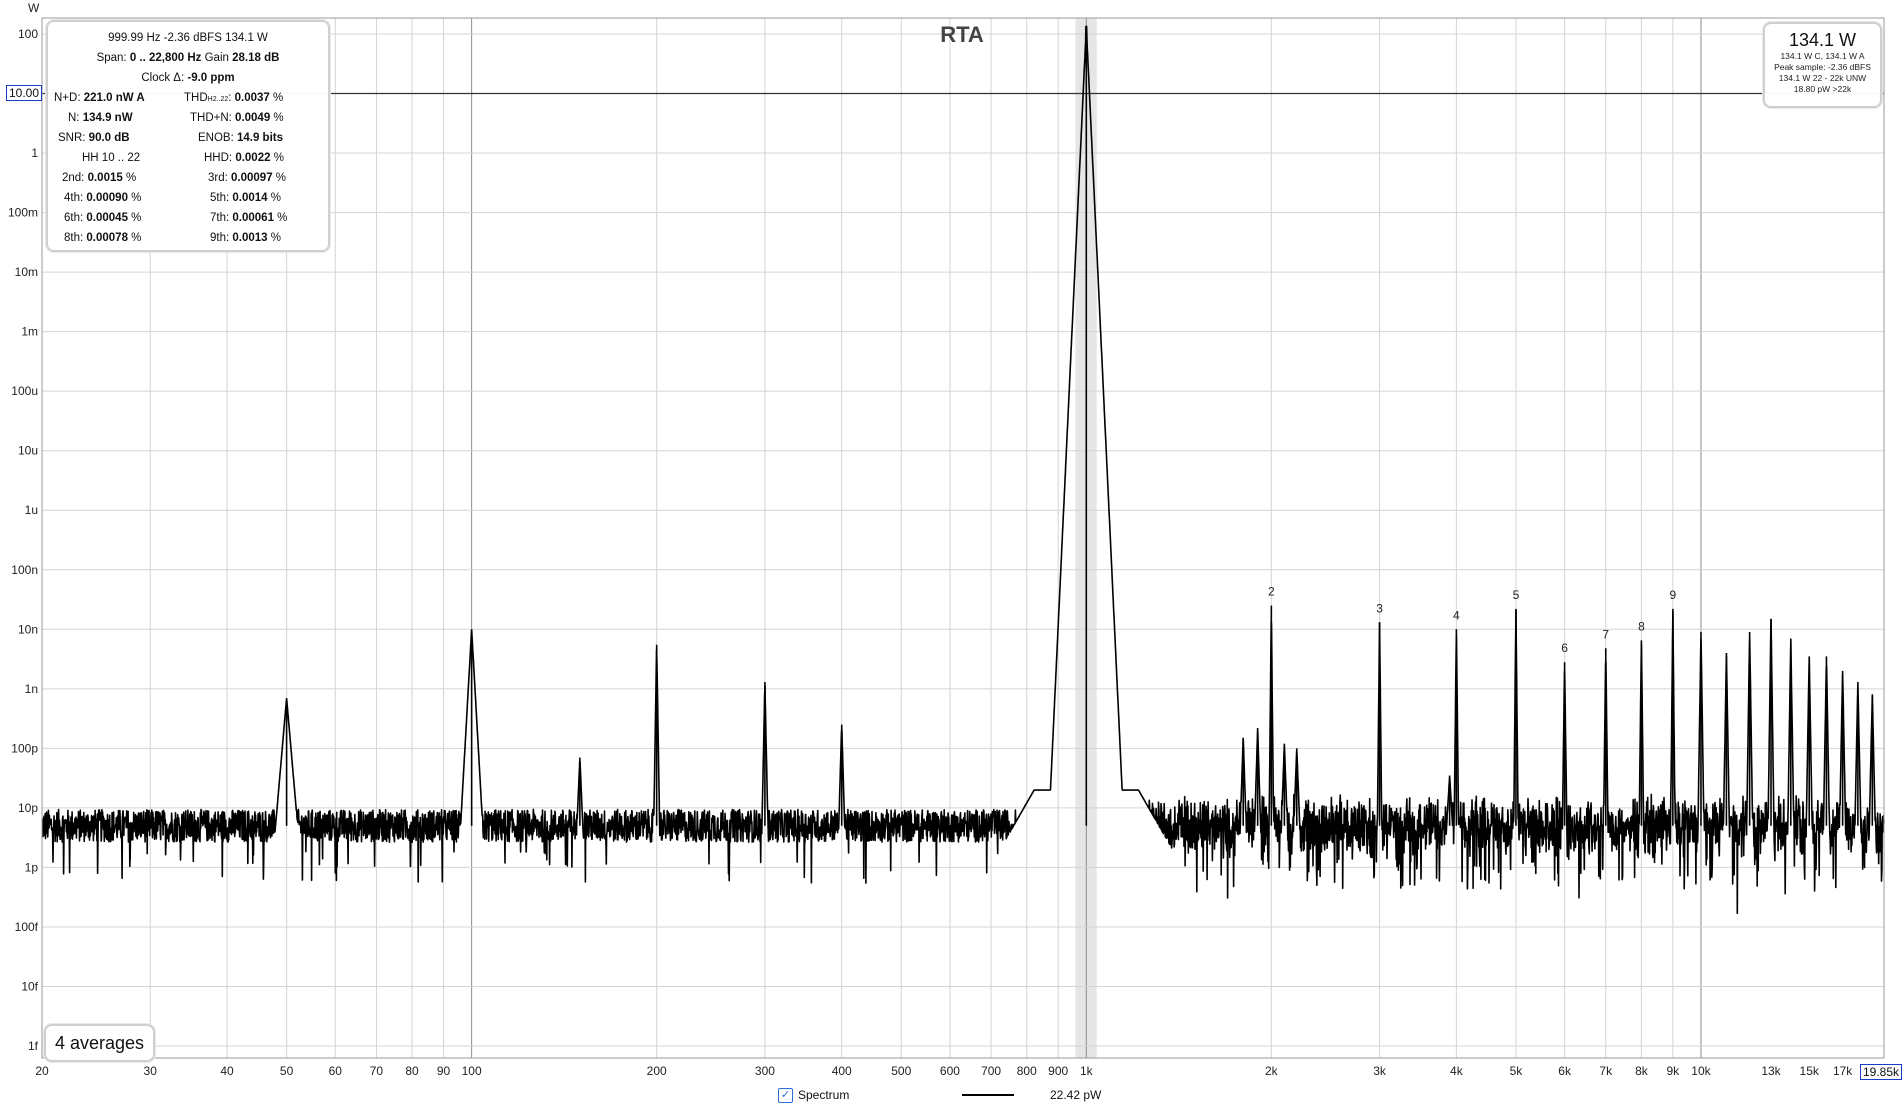 This screenshot has height=1107, width=1904. What do you see at coordinates (241, 138) in the screenshot?
I see `enob-readout: ENOB: 14.9 bits` at bounding box center [241, 138].